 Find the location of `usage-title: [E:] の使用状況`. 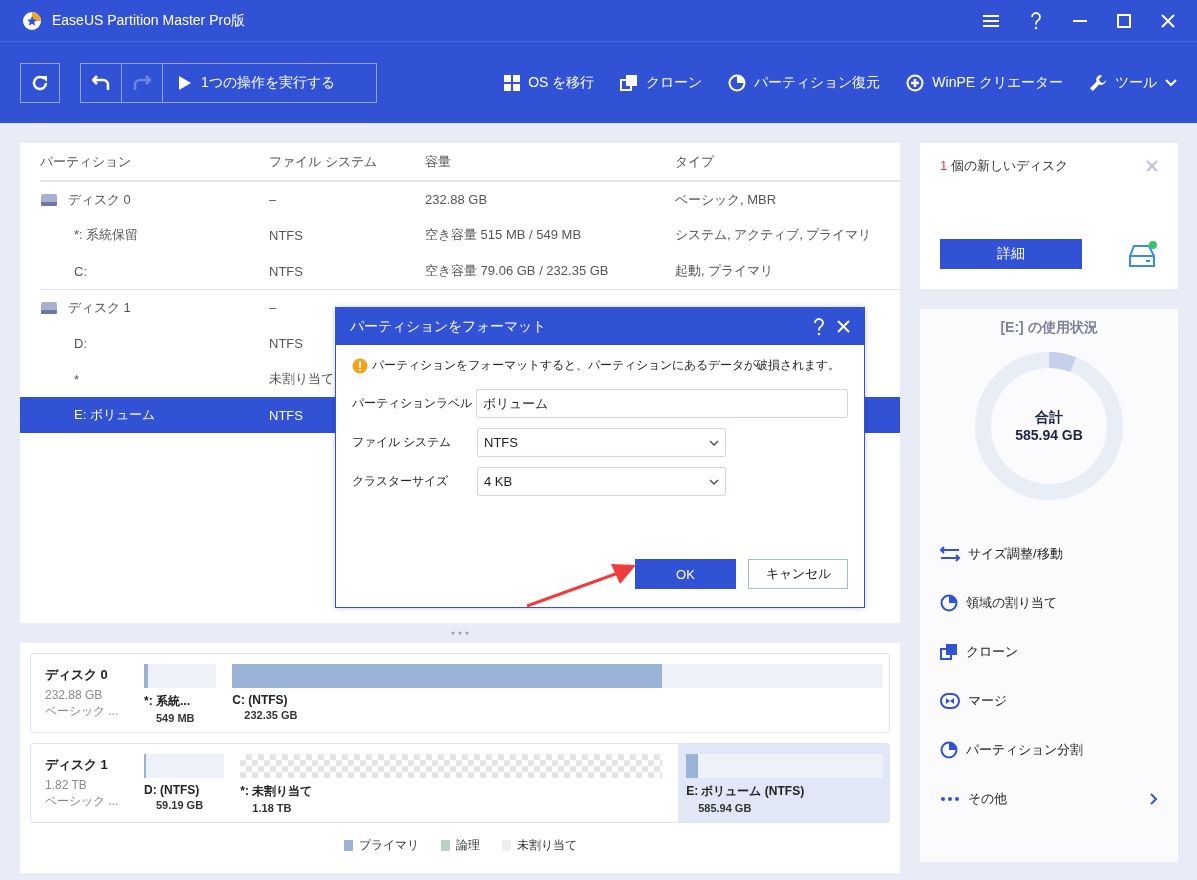

usage-title: [E:] の使用状況 is located at coordinates (1049, 328).